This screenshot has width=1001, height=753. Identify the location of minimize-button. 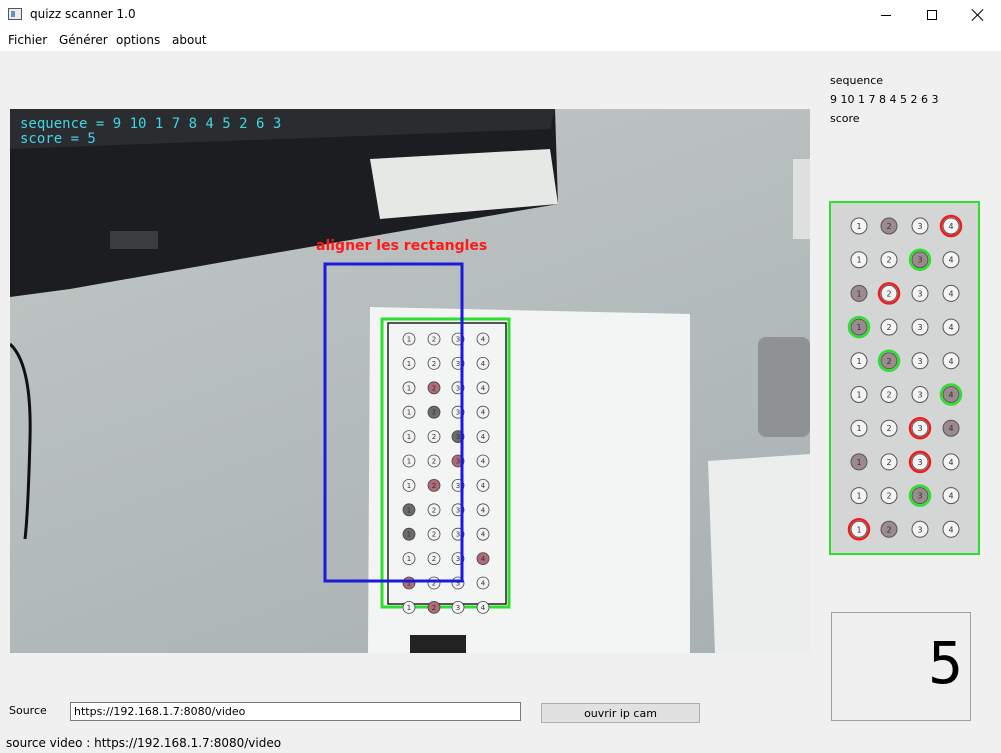
(886, 15).